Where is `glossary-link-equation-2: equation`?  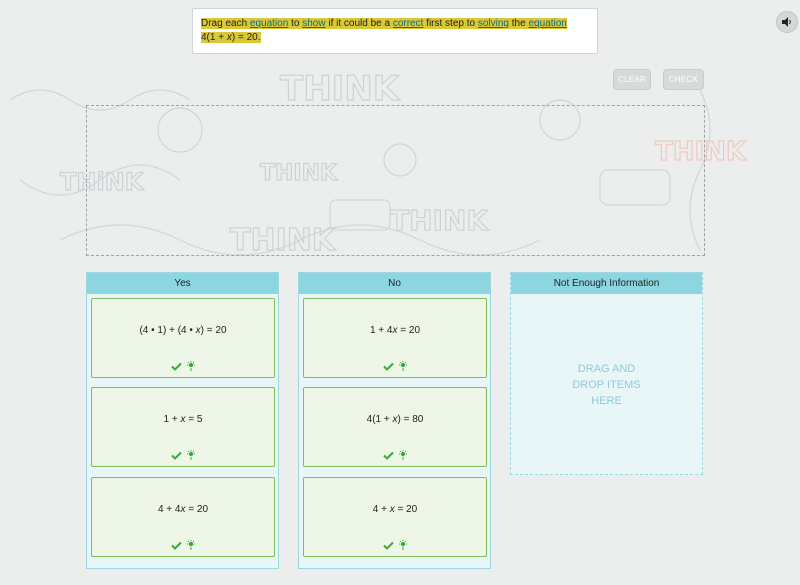 glossary-link-equation-2: equation is located at coordinates (547, 23).